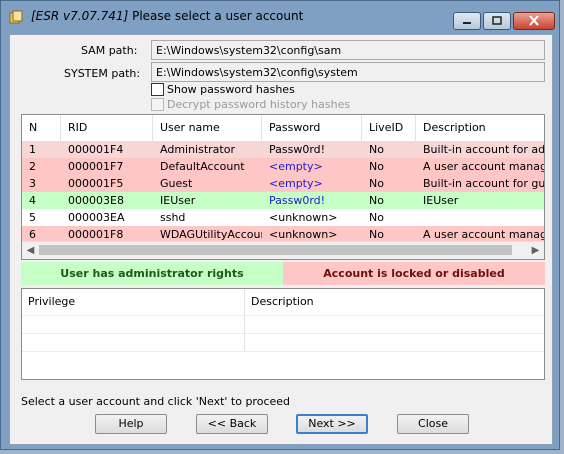 The image size is (564, 454). Describe the element at coordinates (157, 104) in the screenshot. I see `decrypt-history-checkbox` at that location.